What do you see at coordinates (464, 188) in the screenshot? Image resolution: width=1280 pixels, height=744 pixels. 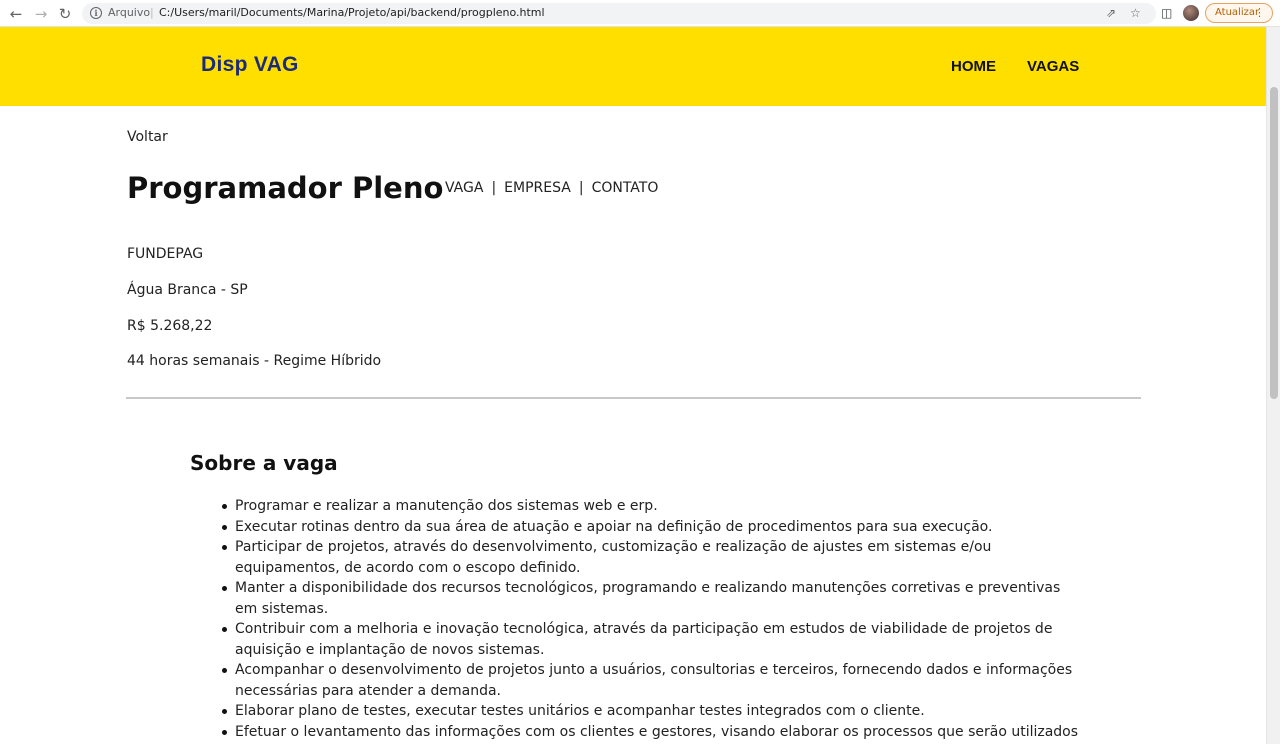 I see `sub-nav-vaga: VAGA` at bounding box center [464, 188].